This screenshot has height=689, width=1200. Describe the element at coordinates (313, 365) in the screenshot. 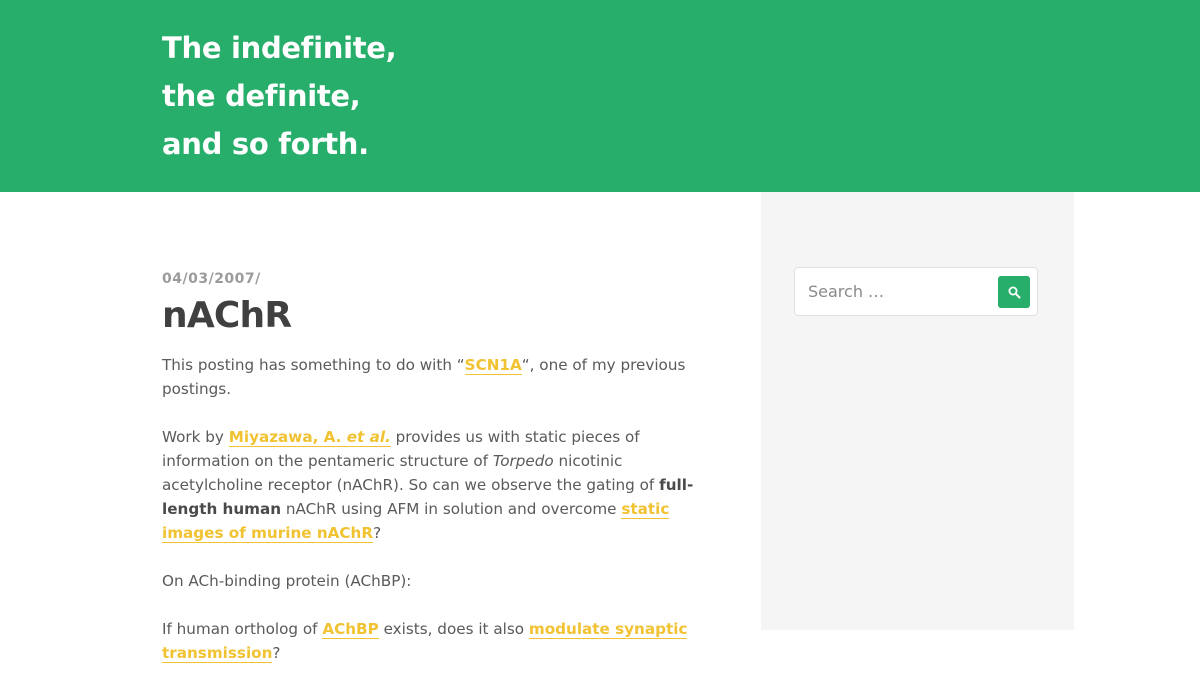

I see `paragraph-text: This posting has something to do with “` at that location.